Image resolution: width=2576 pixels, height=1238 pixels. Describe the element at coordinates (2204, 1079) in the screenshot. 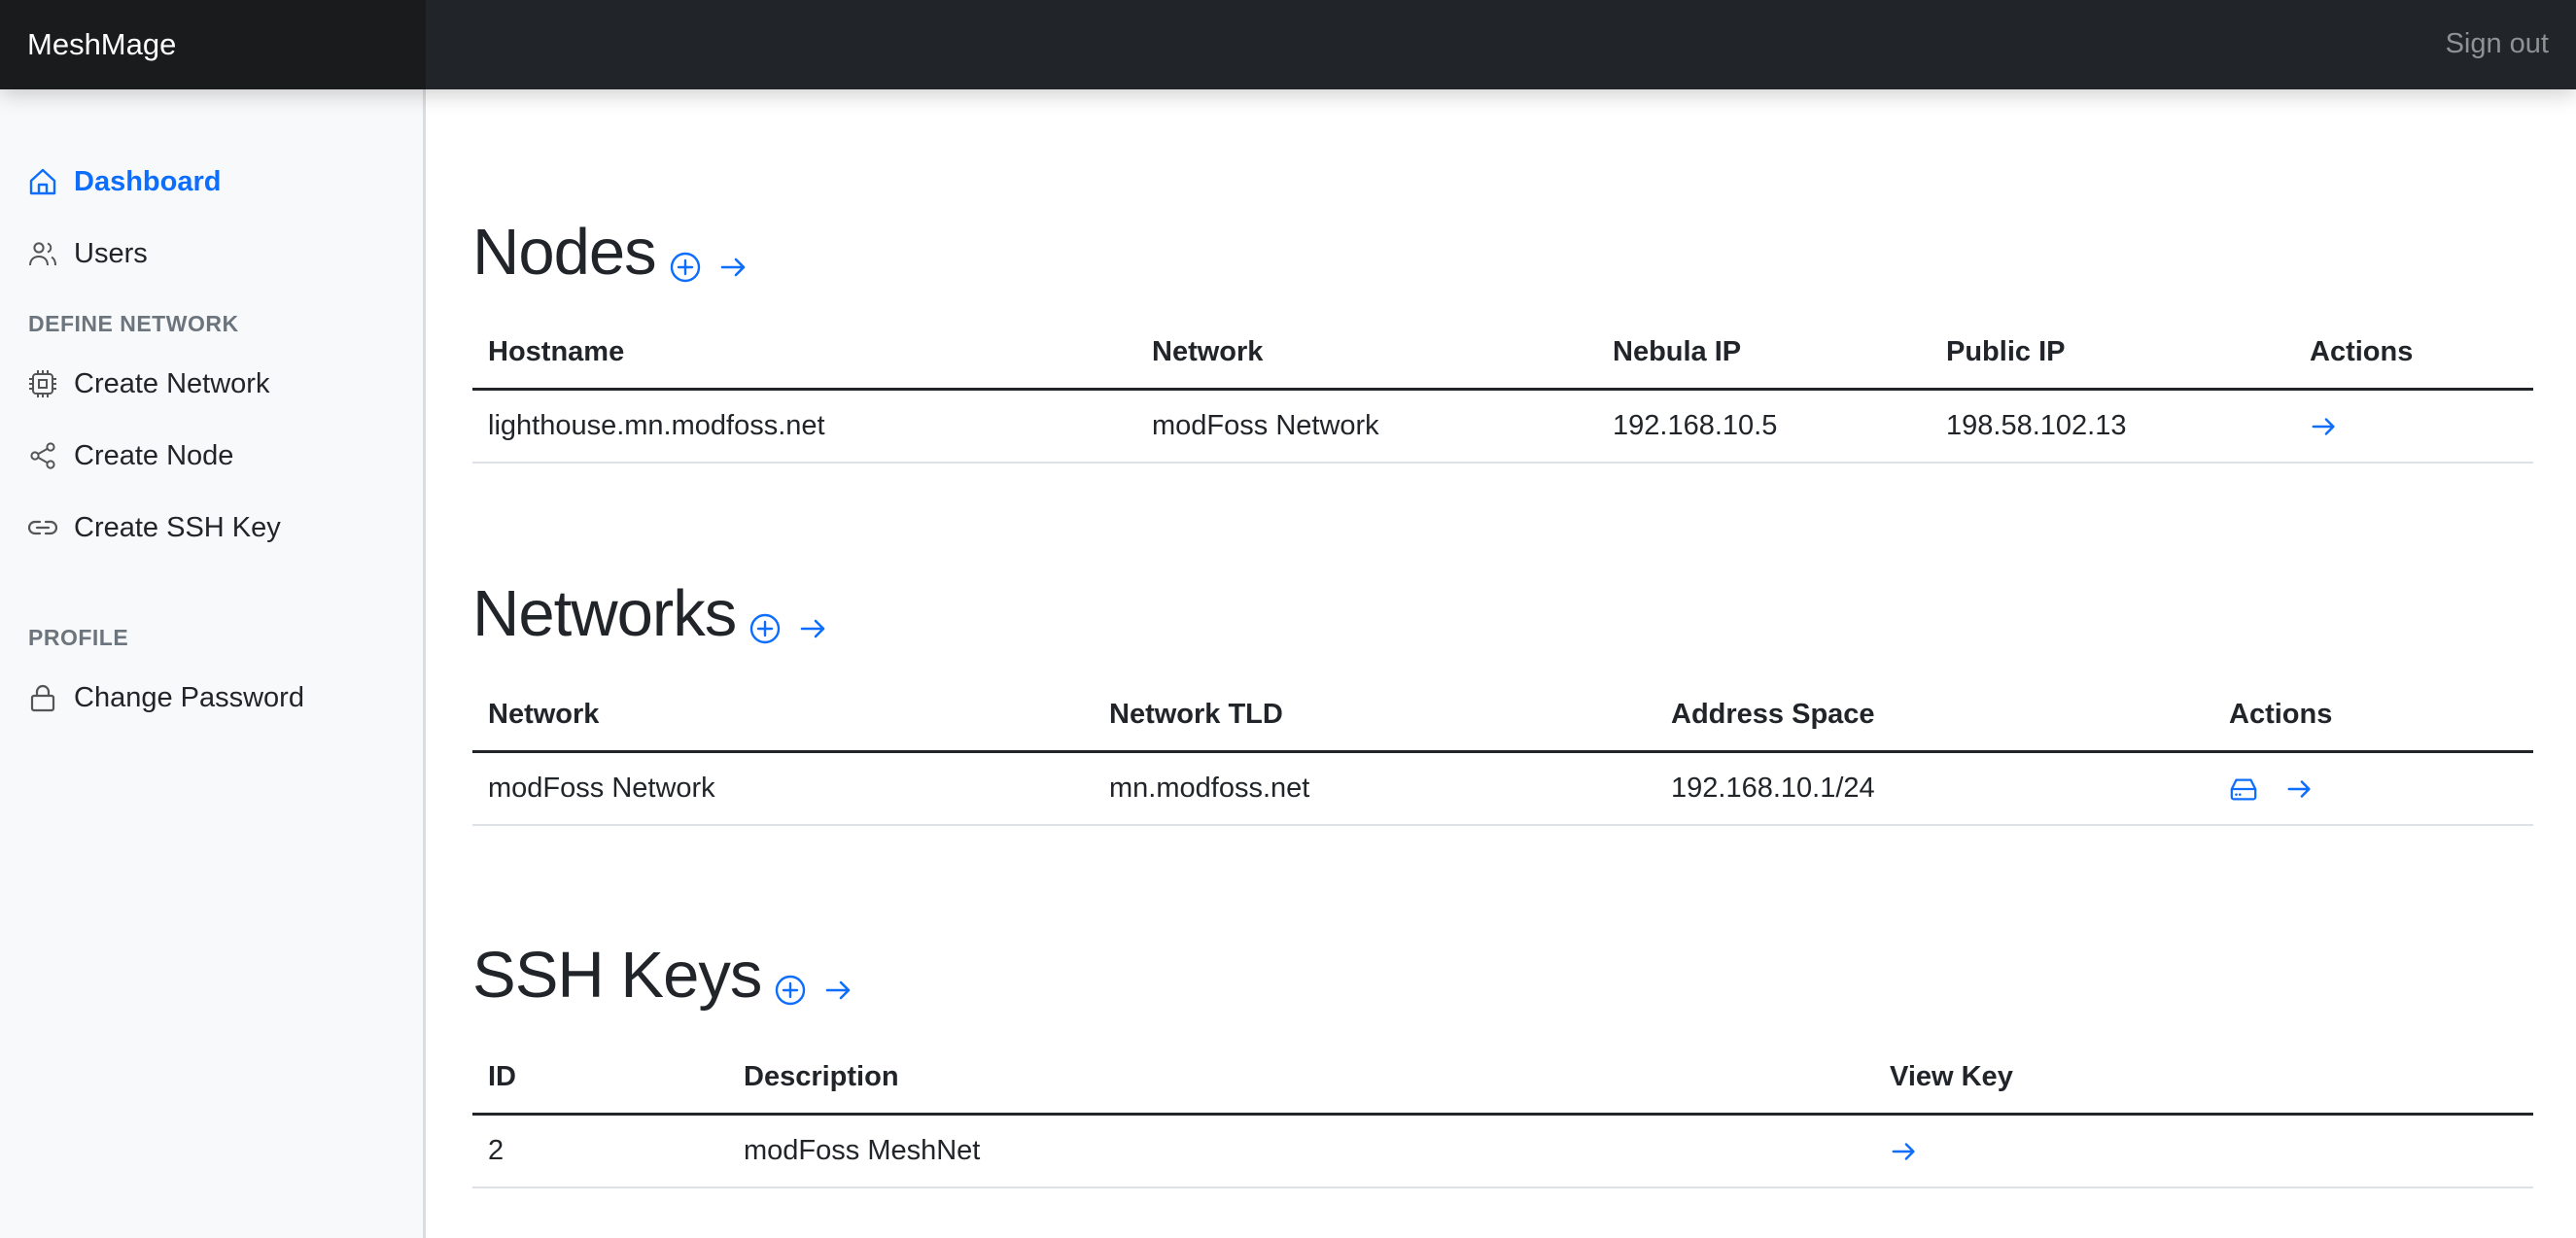

I see `column-header: View Key` at that location.